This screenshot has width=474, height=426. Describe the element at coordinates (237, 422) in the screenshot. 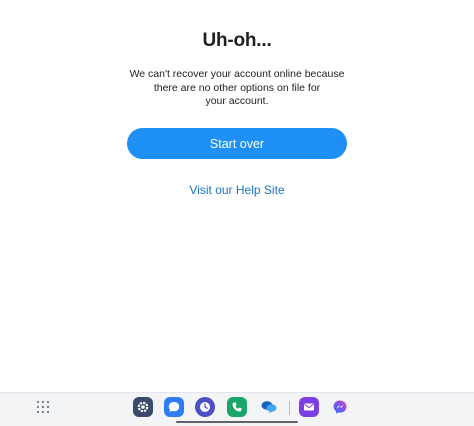

I see `home-indicator` at that location.